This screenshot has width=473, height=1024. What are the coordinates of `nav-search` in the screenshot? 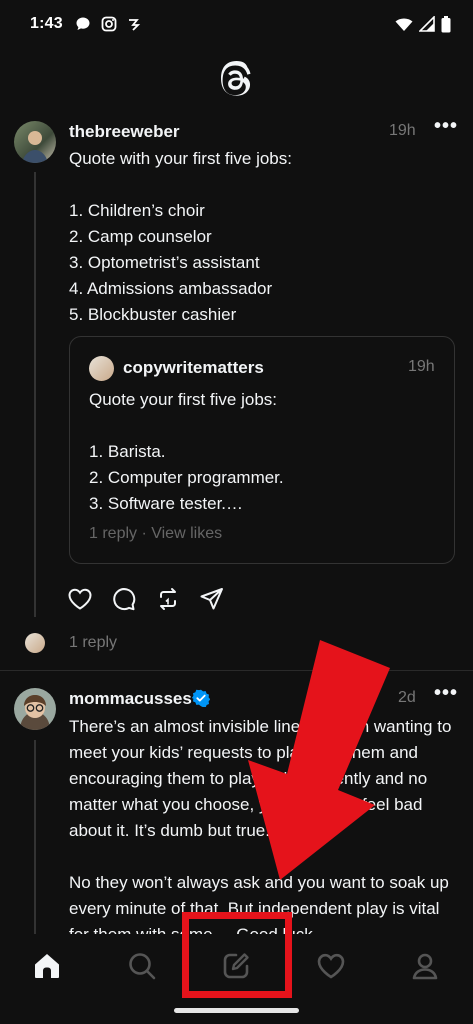 It's located at (142, 966).